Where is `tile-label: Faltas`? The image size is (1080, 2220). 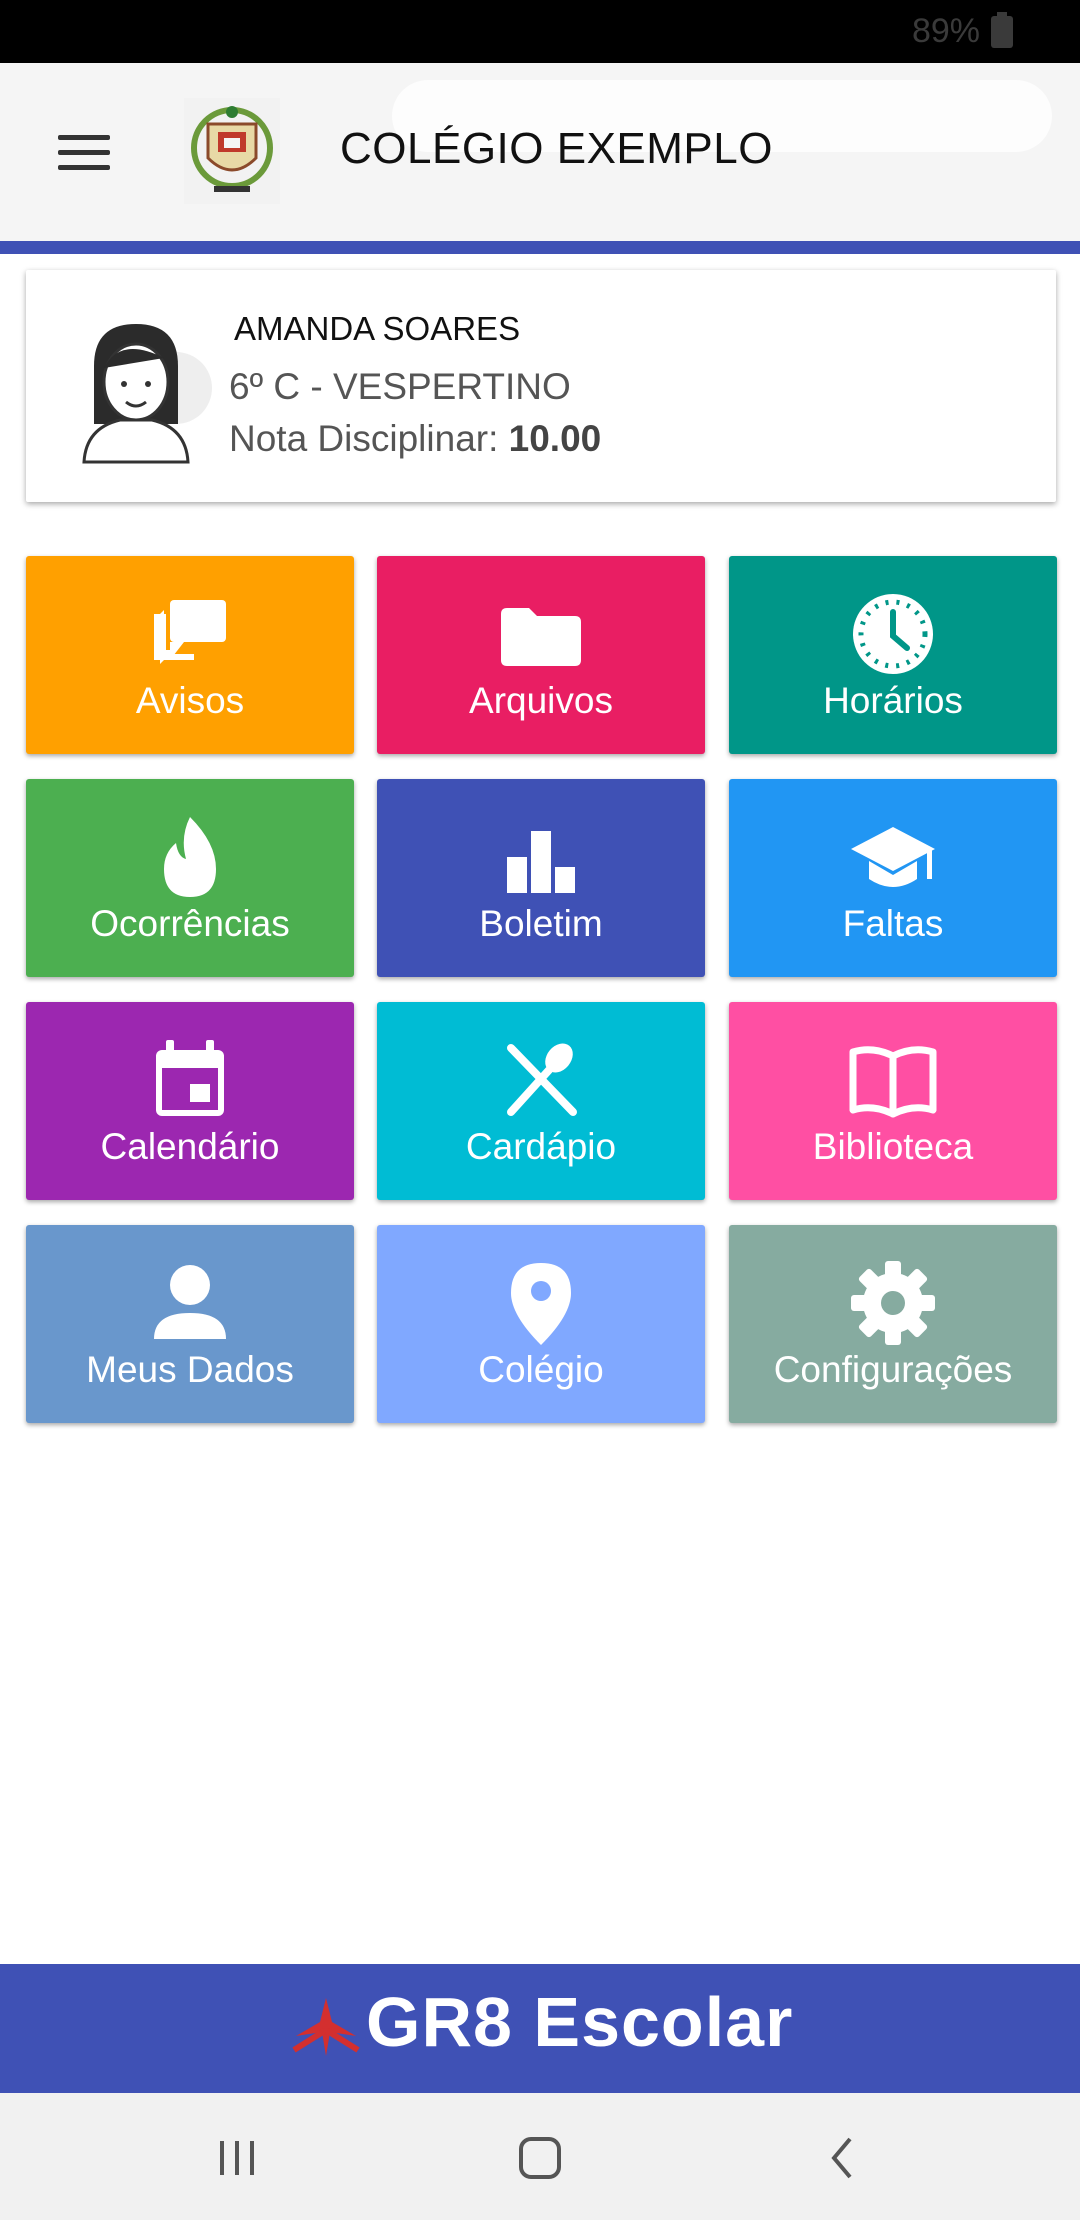 tile-label: Faltas is located at coordinates (893, 923).